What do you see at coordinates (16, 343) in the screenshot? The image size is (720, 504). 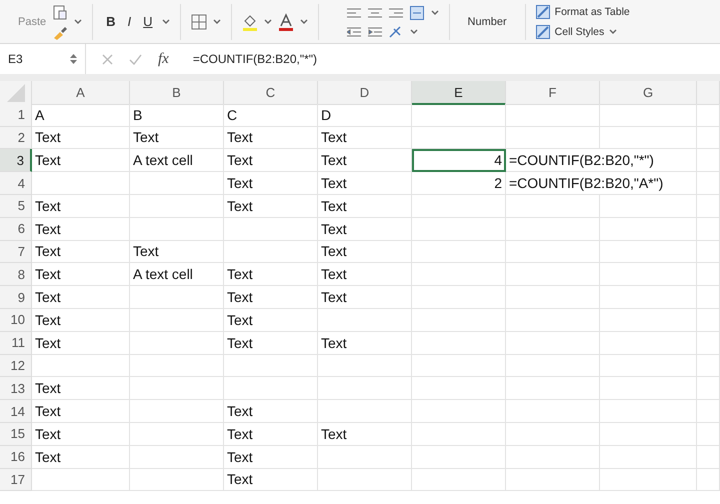 I see `row-header: 11` at bounding box center [16, 343].